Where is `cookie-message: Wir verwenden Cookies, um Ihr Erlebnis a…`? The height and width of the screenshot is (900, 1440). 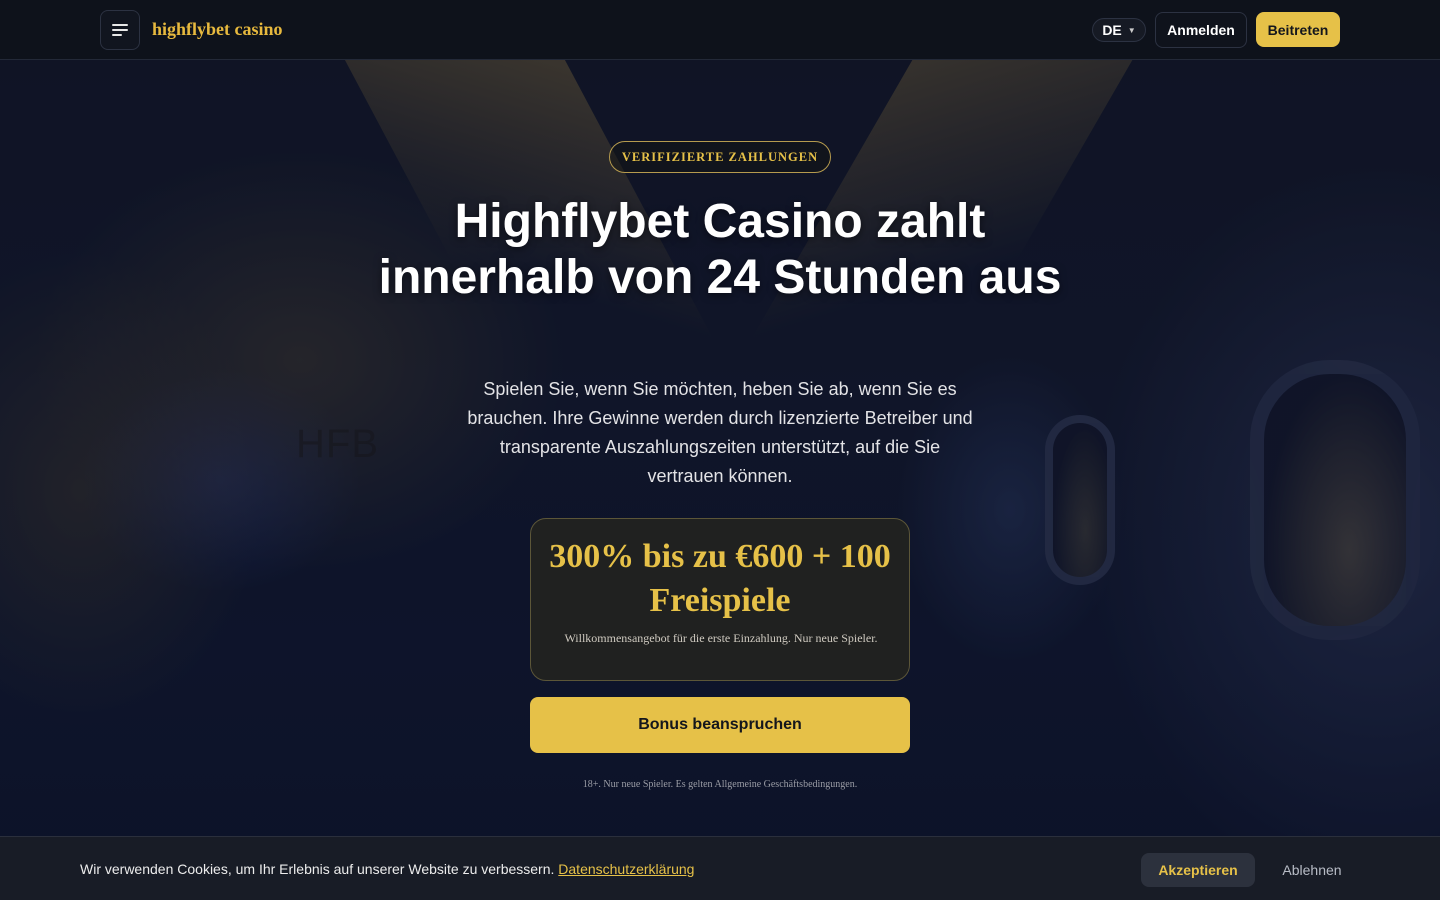 cookie-message: Wir verwenden Cookies, um Ihr Erlebnis a… is located at coordinates (387, 869).